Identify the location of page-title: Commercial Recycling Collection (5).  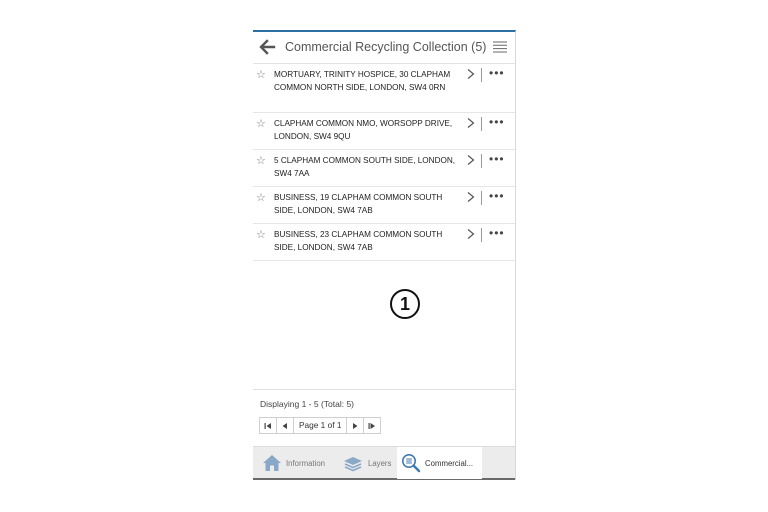
(386, 47).